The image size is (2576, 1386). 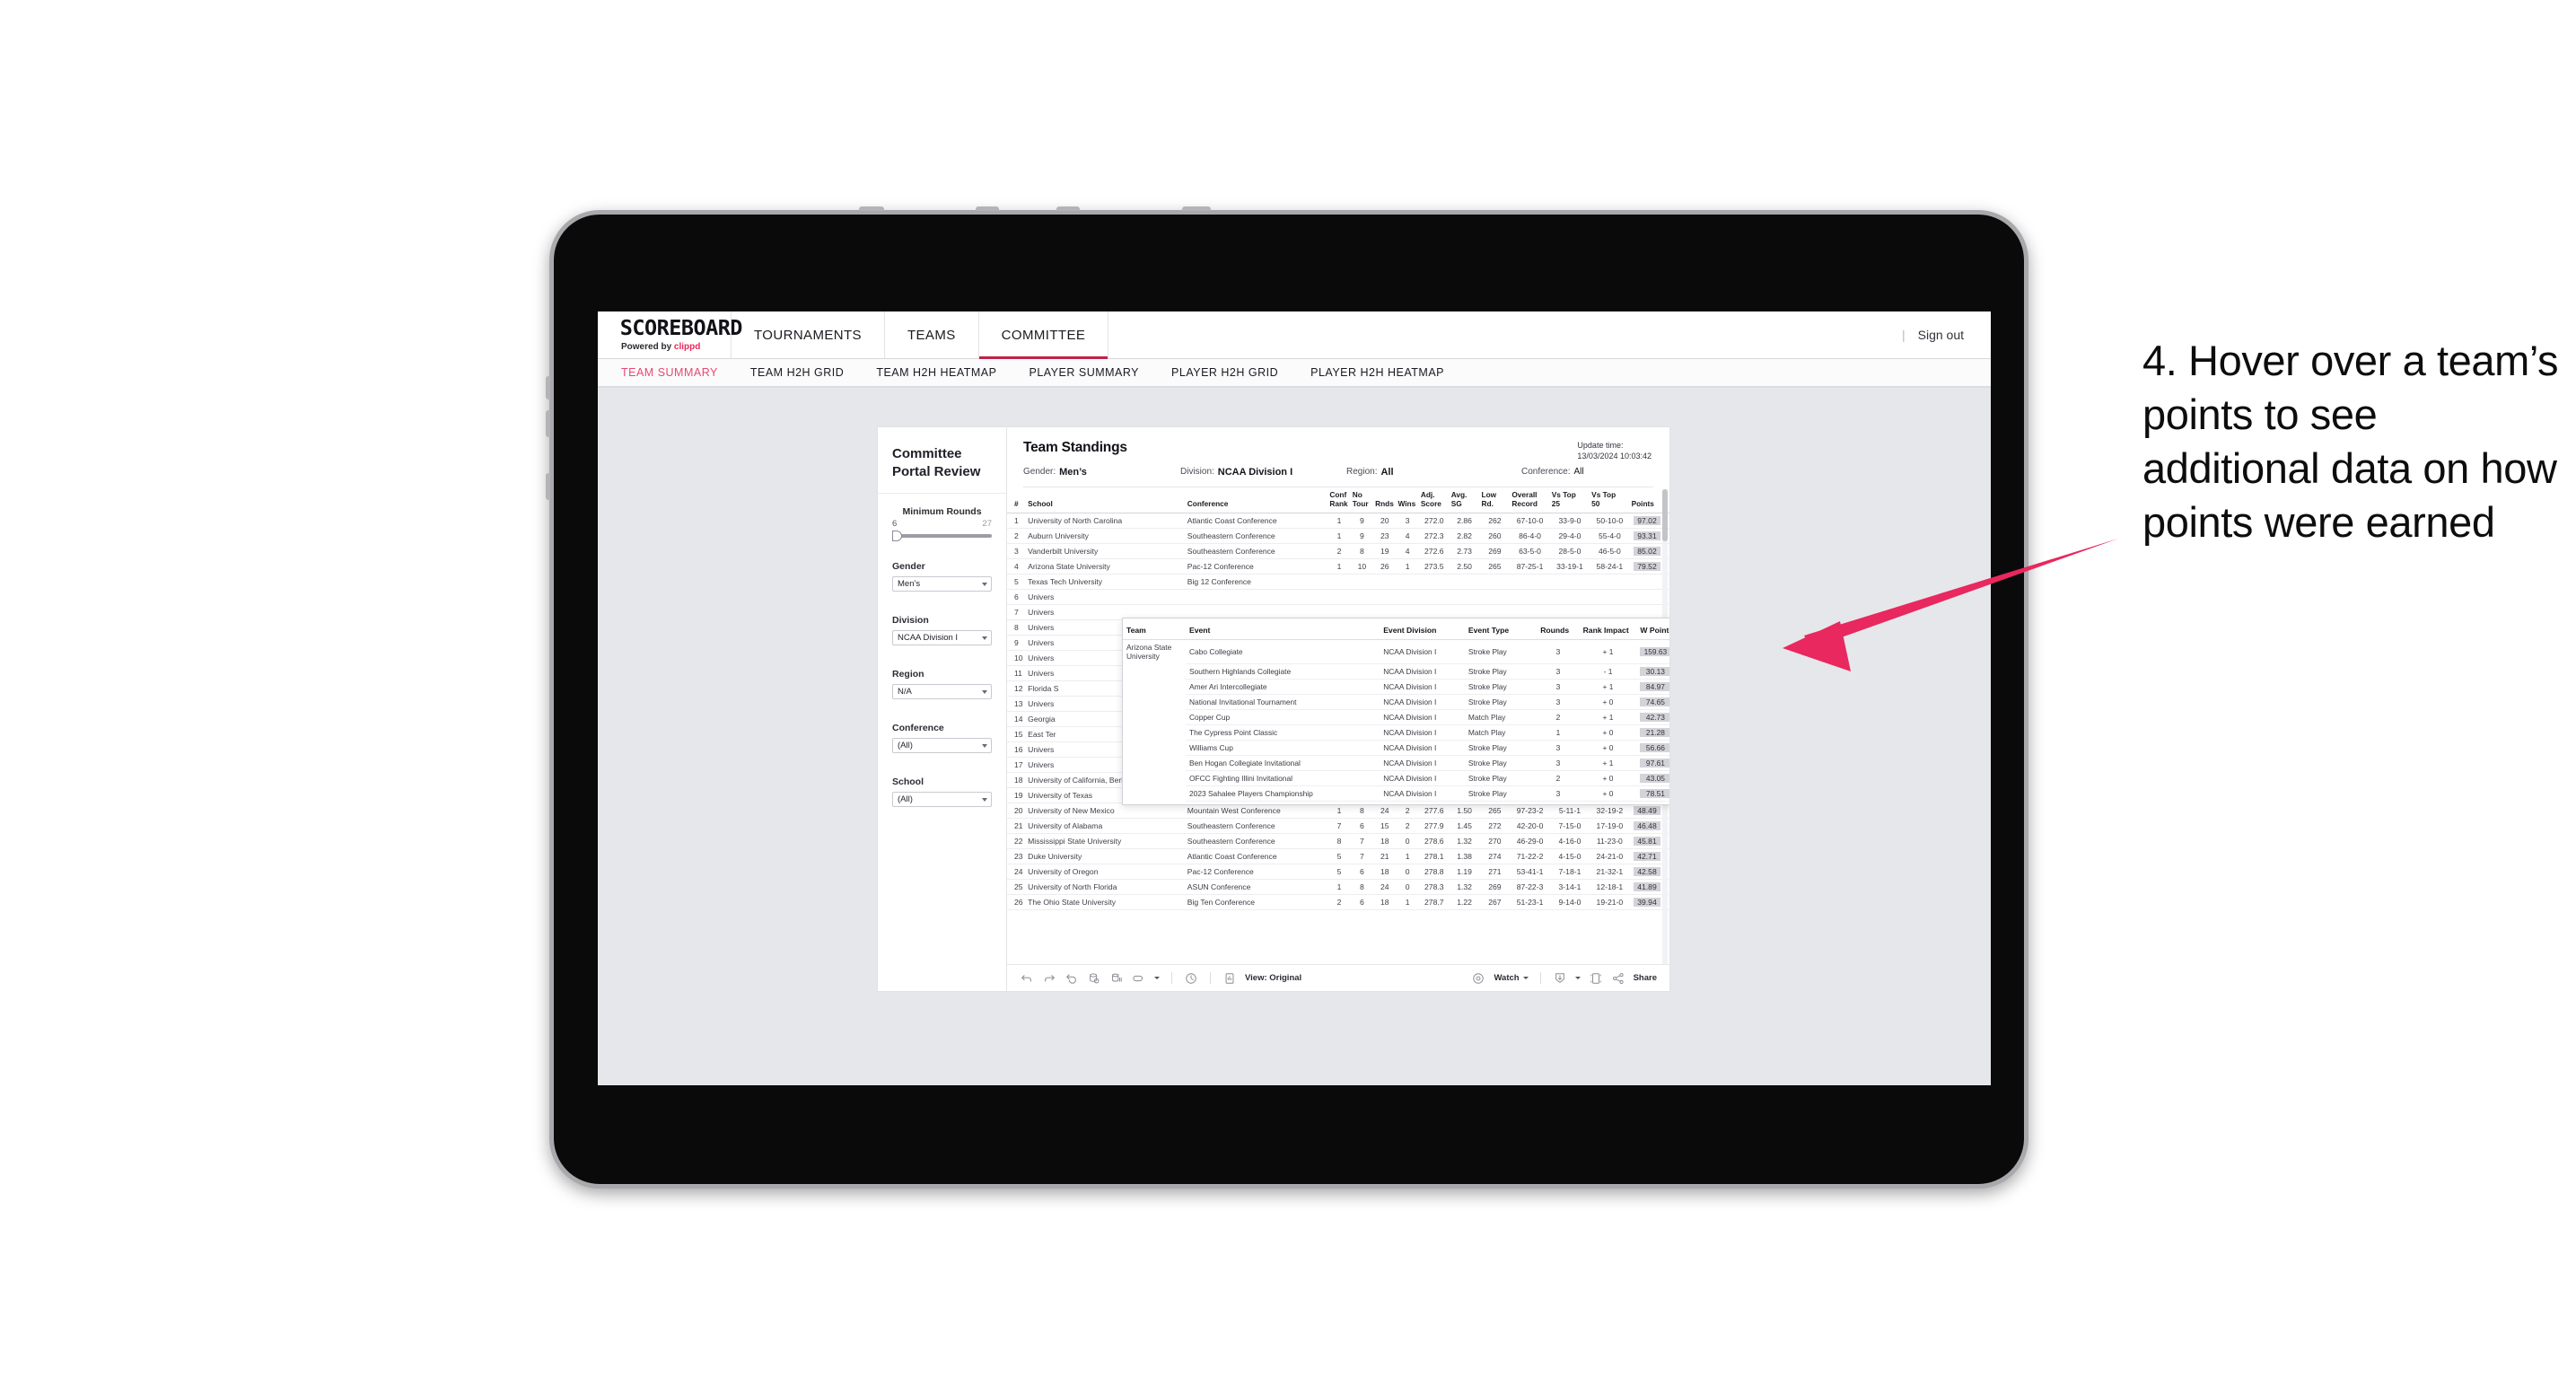 I want to click on standings-cell-overall: 86-4-0, so click(x=1530, y=537).